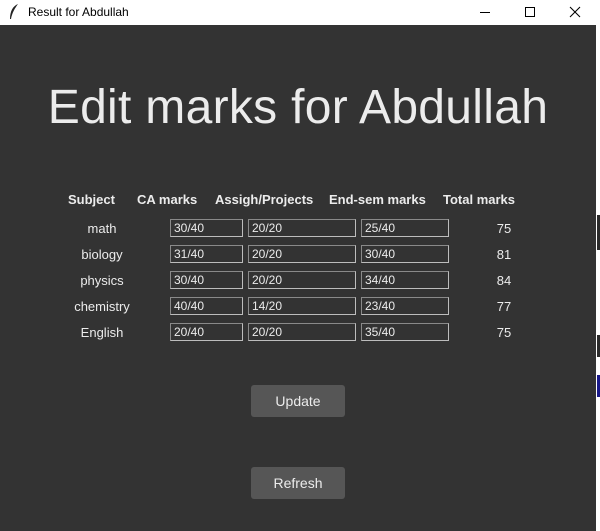 The height and width of the screenshot is (531, 600). What do you see at coordinates (102, 228) in the screenshot?
I see `subject-label: math` at bounding box center [102, 228].